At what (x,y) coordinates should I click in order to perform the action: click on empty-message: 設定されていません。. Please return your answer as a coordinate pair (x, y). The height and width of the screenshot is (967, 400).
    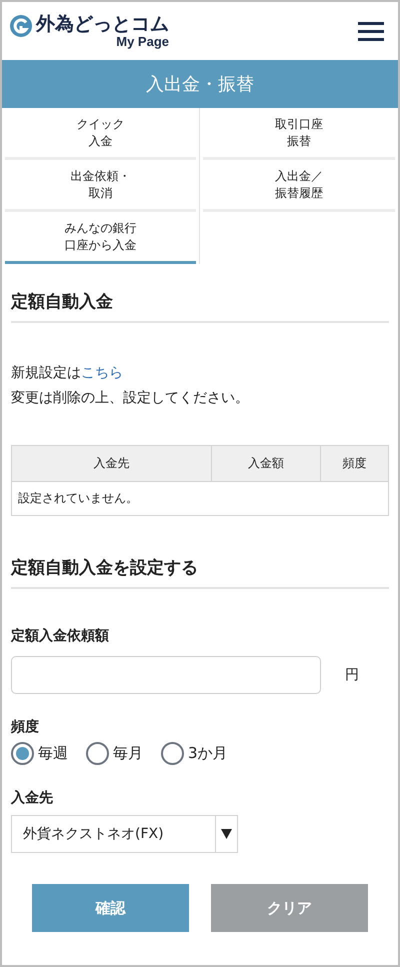
    Looking at the image, I should click on (200, 499).